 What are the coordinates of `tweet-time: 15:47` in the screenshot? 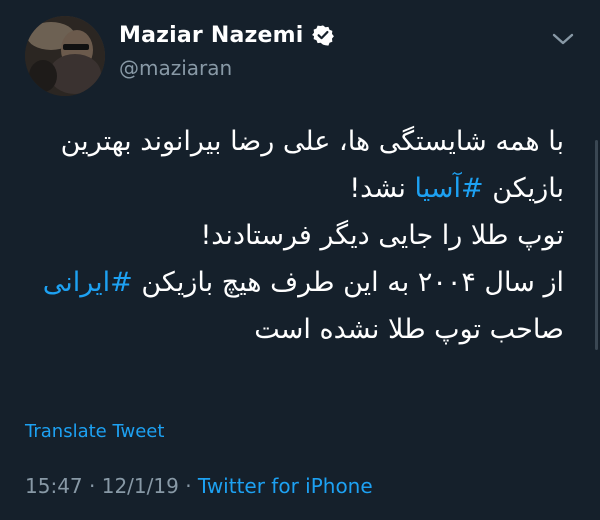 It's located at (54, 486).